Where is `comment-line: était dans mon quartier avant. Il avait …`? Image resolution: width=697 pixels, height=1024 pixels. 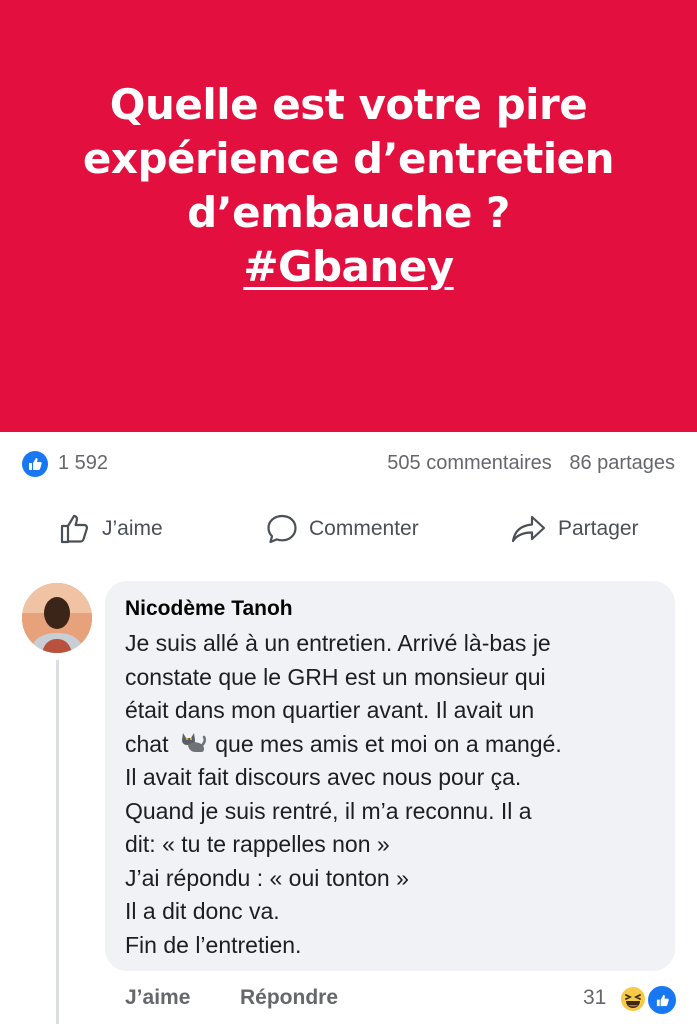
comment-line: était dans mon quartier avant. Il avait … is located at coordinates (330, 710).